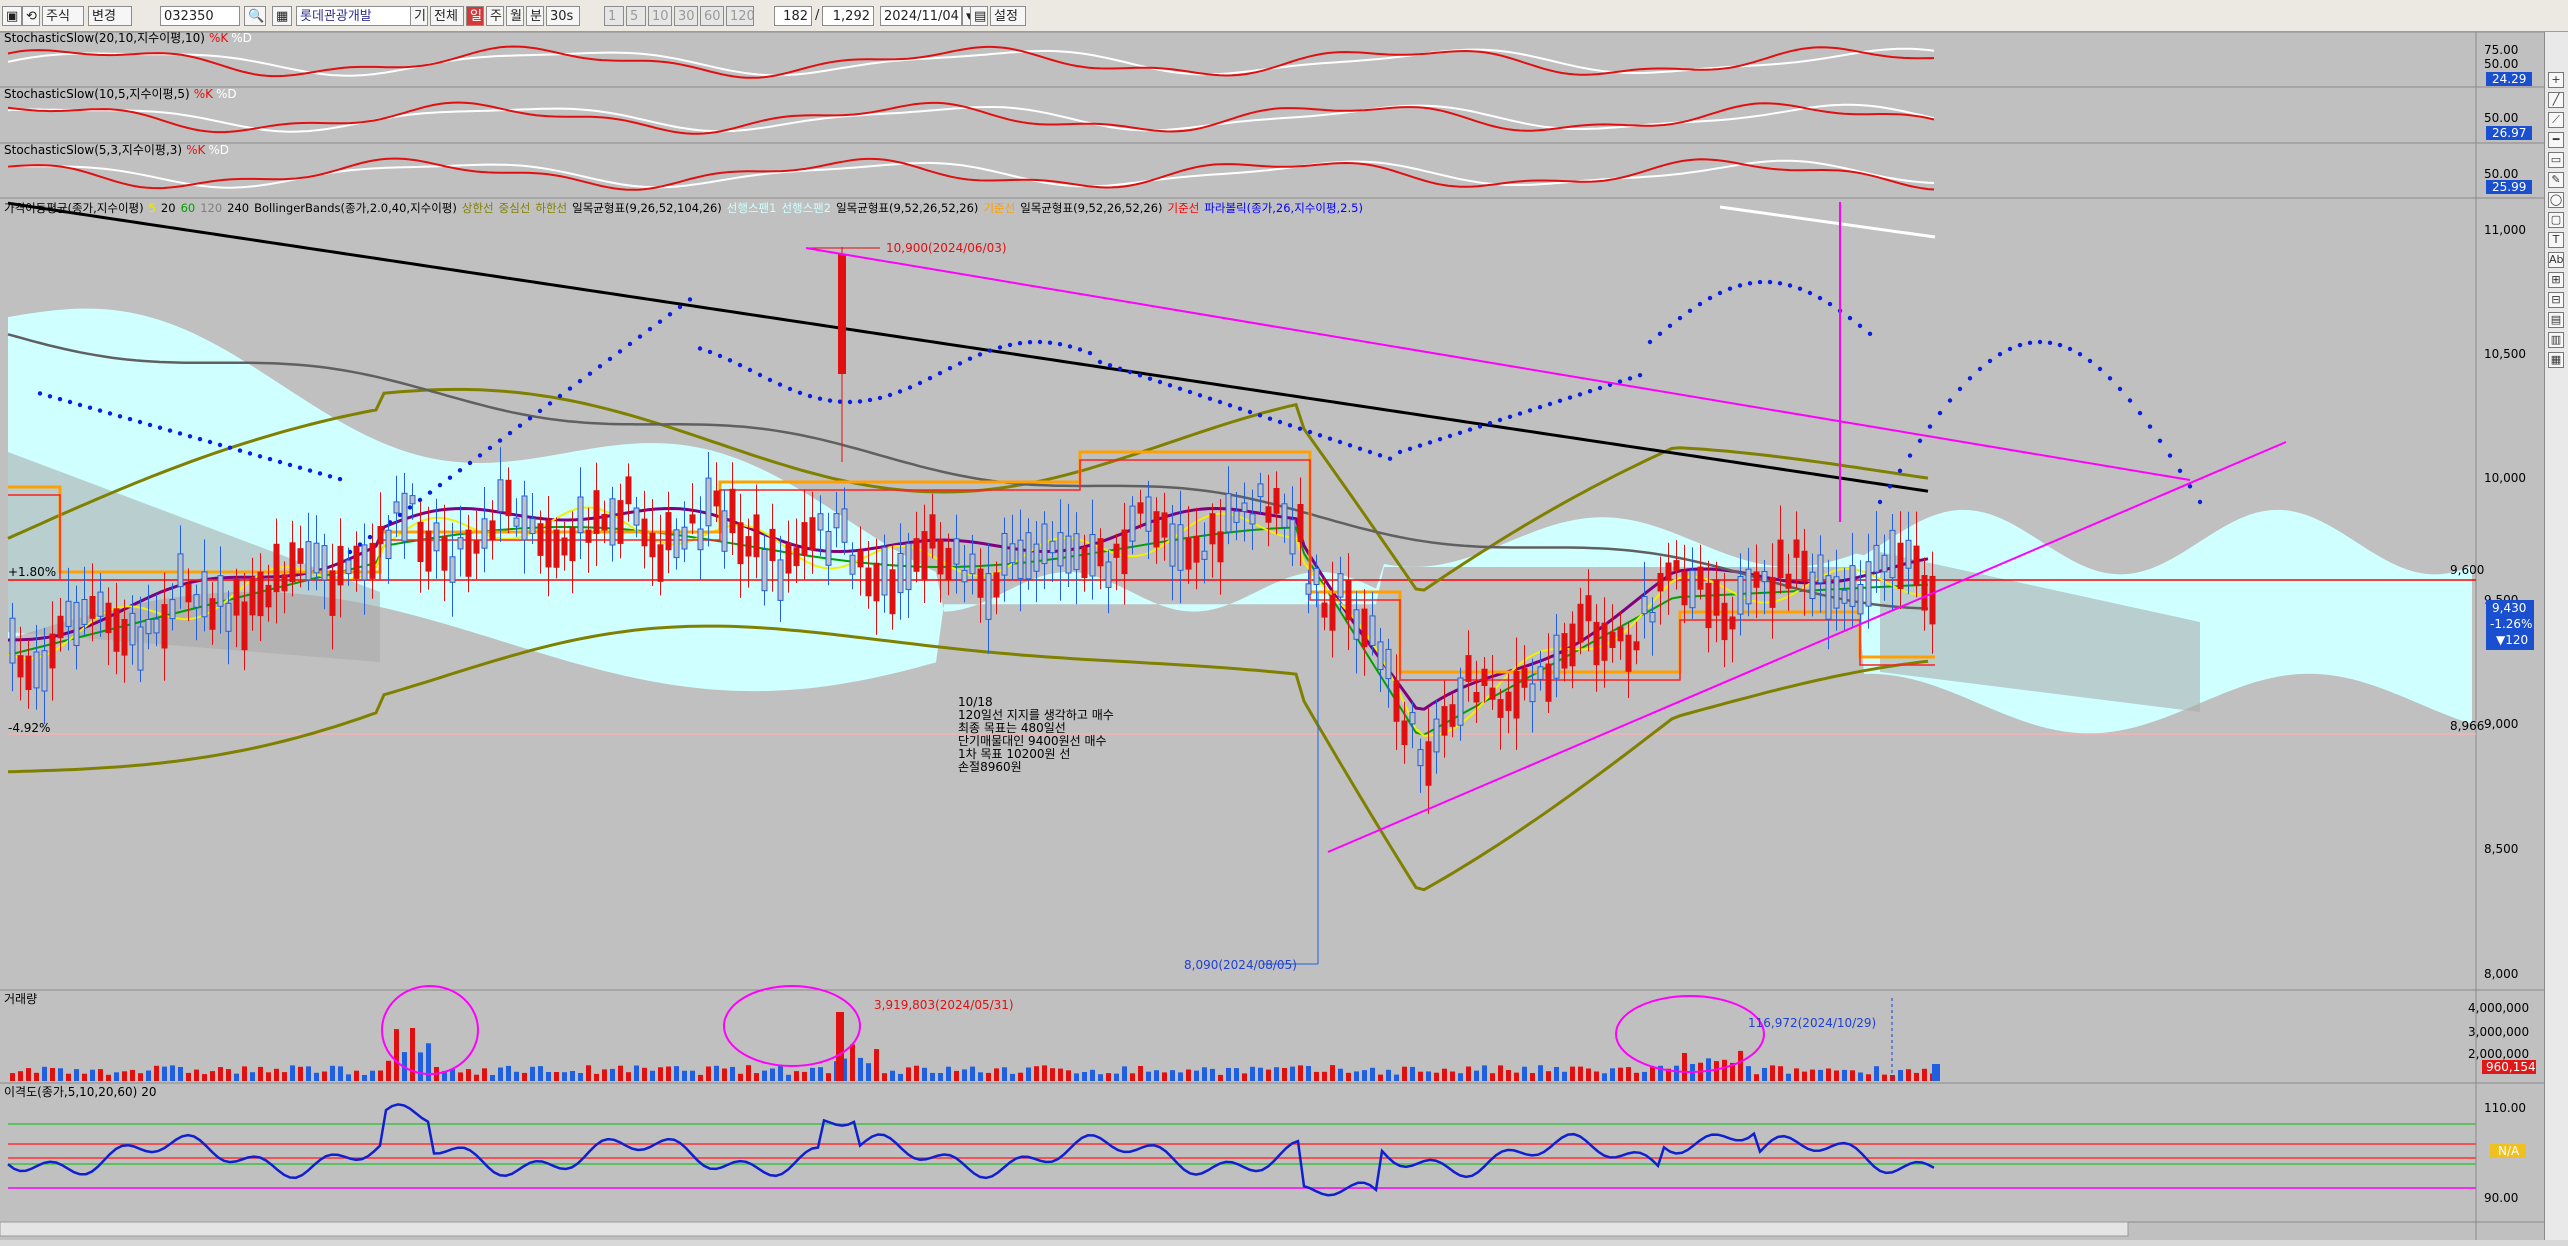 The height and width of the screenshot is (1246, 2568). Describe the element at coordinates (563, 16) in the screenshot. I see `period-30s: 30s` at that location.